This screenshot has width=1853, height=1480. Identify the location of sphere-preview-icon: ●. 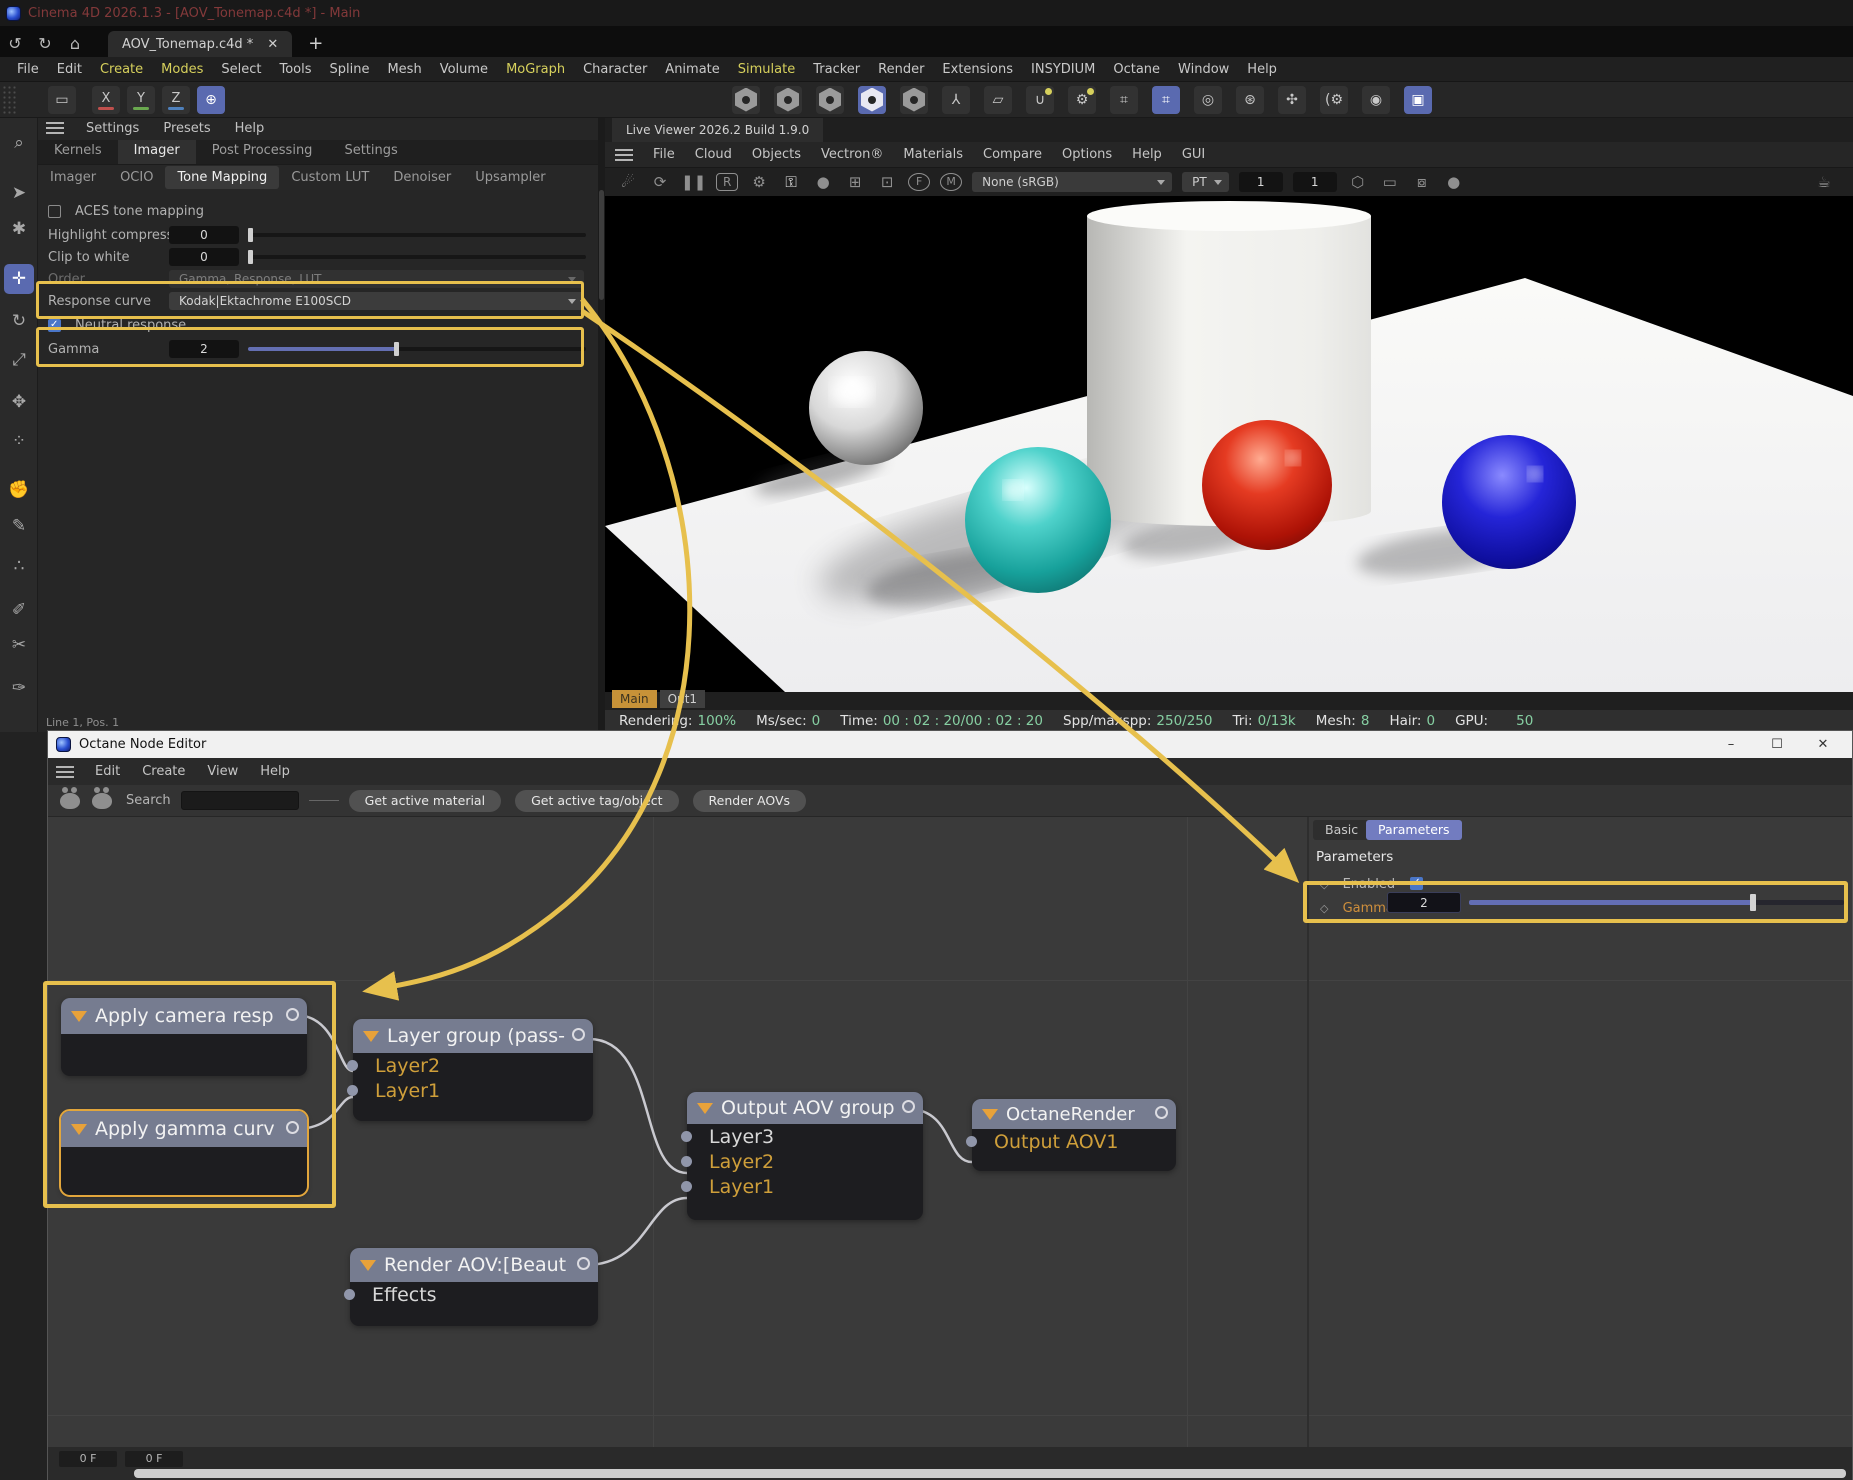
(1454, 182).